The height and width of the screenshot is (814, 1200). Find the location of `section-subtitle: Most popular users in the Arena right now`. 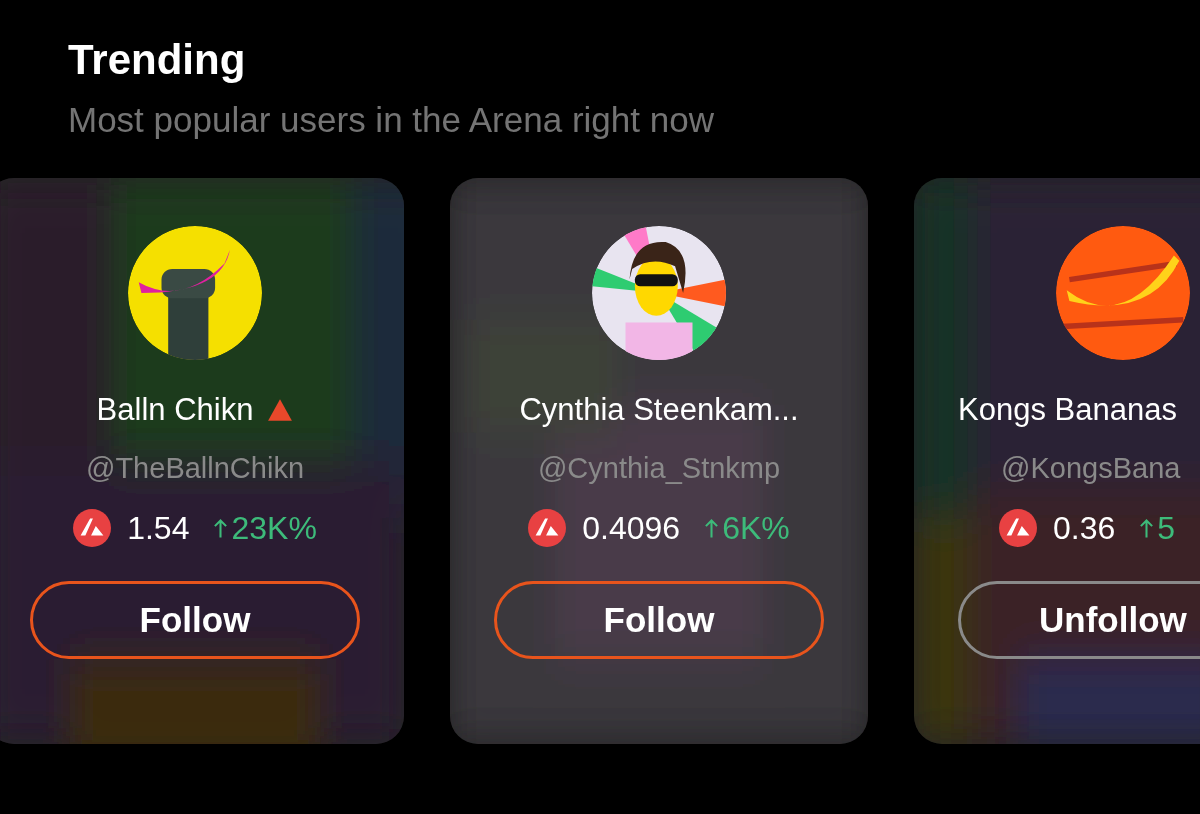

section-subtitle: Most popular users in the Arena right now is located at coordinates (391, 120).